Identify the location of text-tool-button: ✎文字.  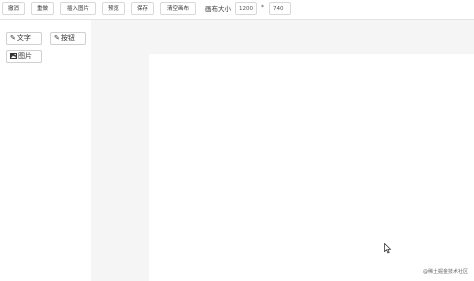
(24, 38).